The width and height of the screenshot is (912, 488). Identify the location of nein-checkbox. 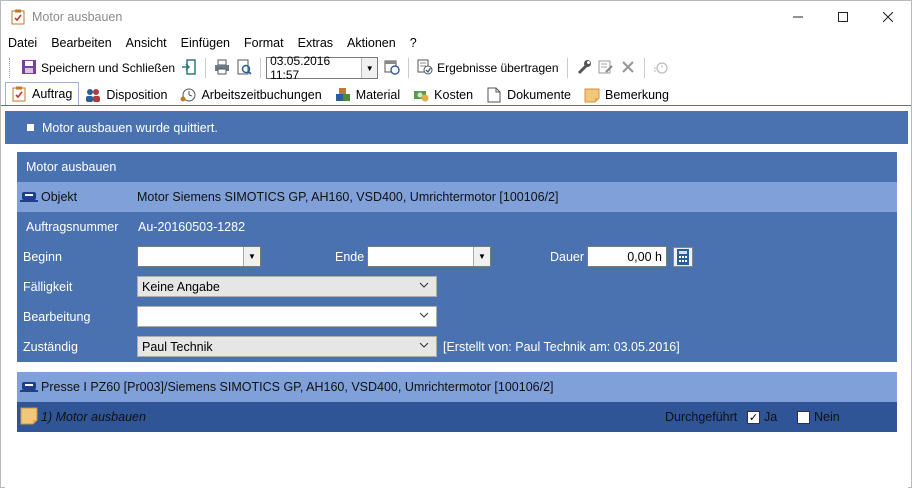
(803, 417).